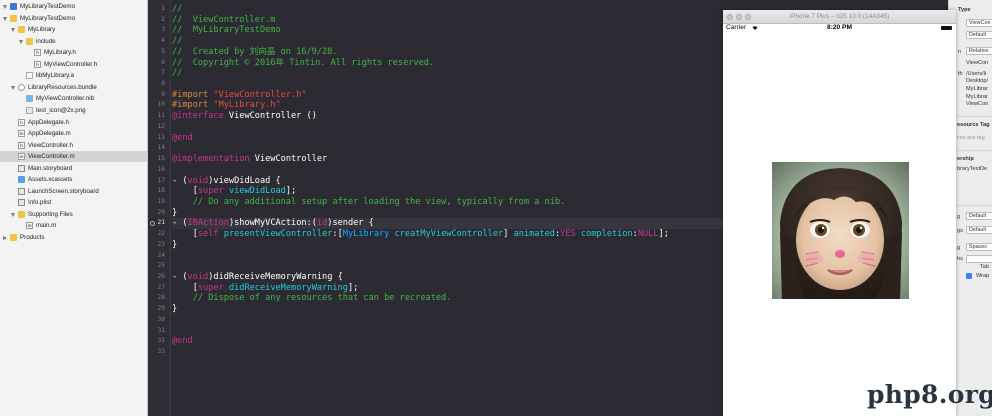 The image size is (992, 416). What do you see at coordinates (156, 127) in the screenshot?
I see `line-number: 12` at bounding box center [156, 127].